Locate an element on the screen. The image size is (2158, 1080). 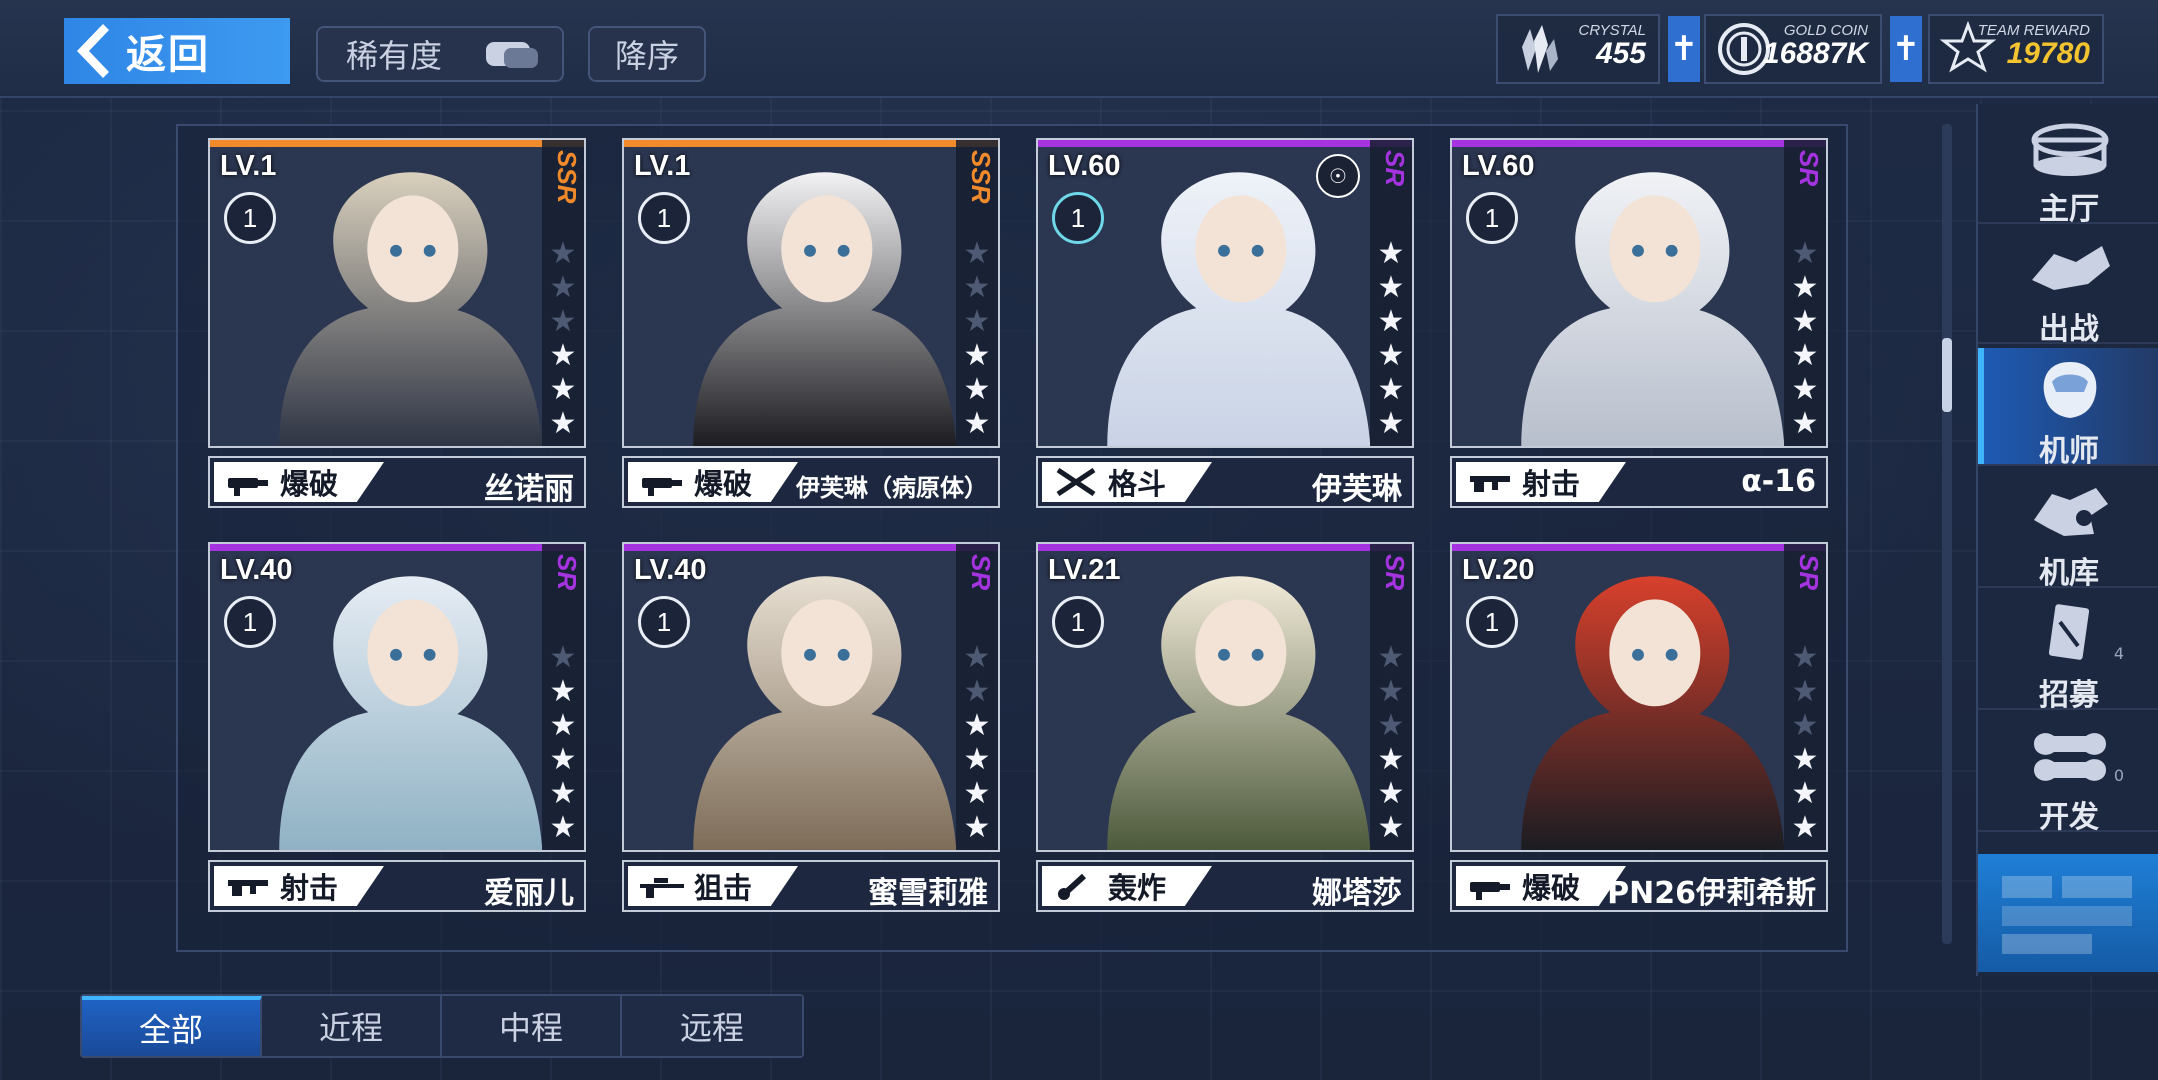
pilot-type: 射击 is located at coordinates (309, 888).